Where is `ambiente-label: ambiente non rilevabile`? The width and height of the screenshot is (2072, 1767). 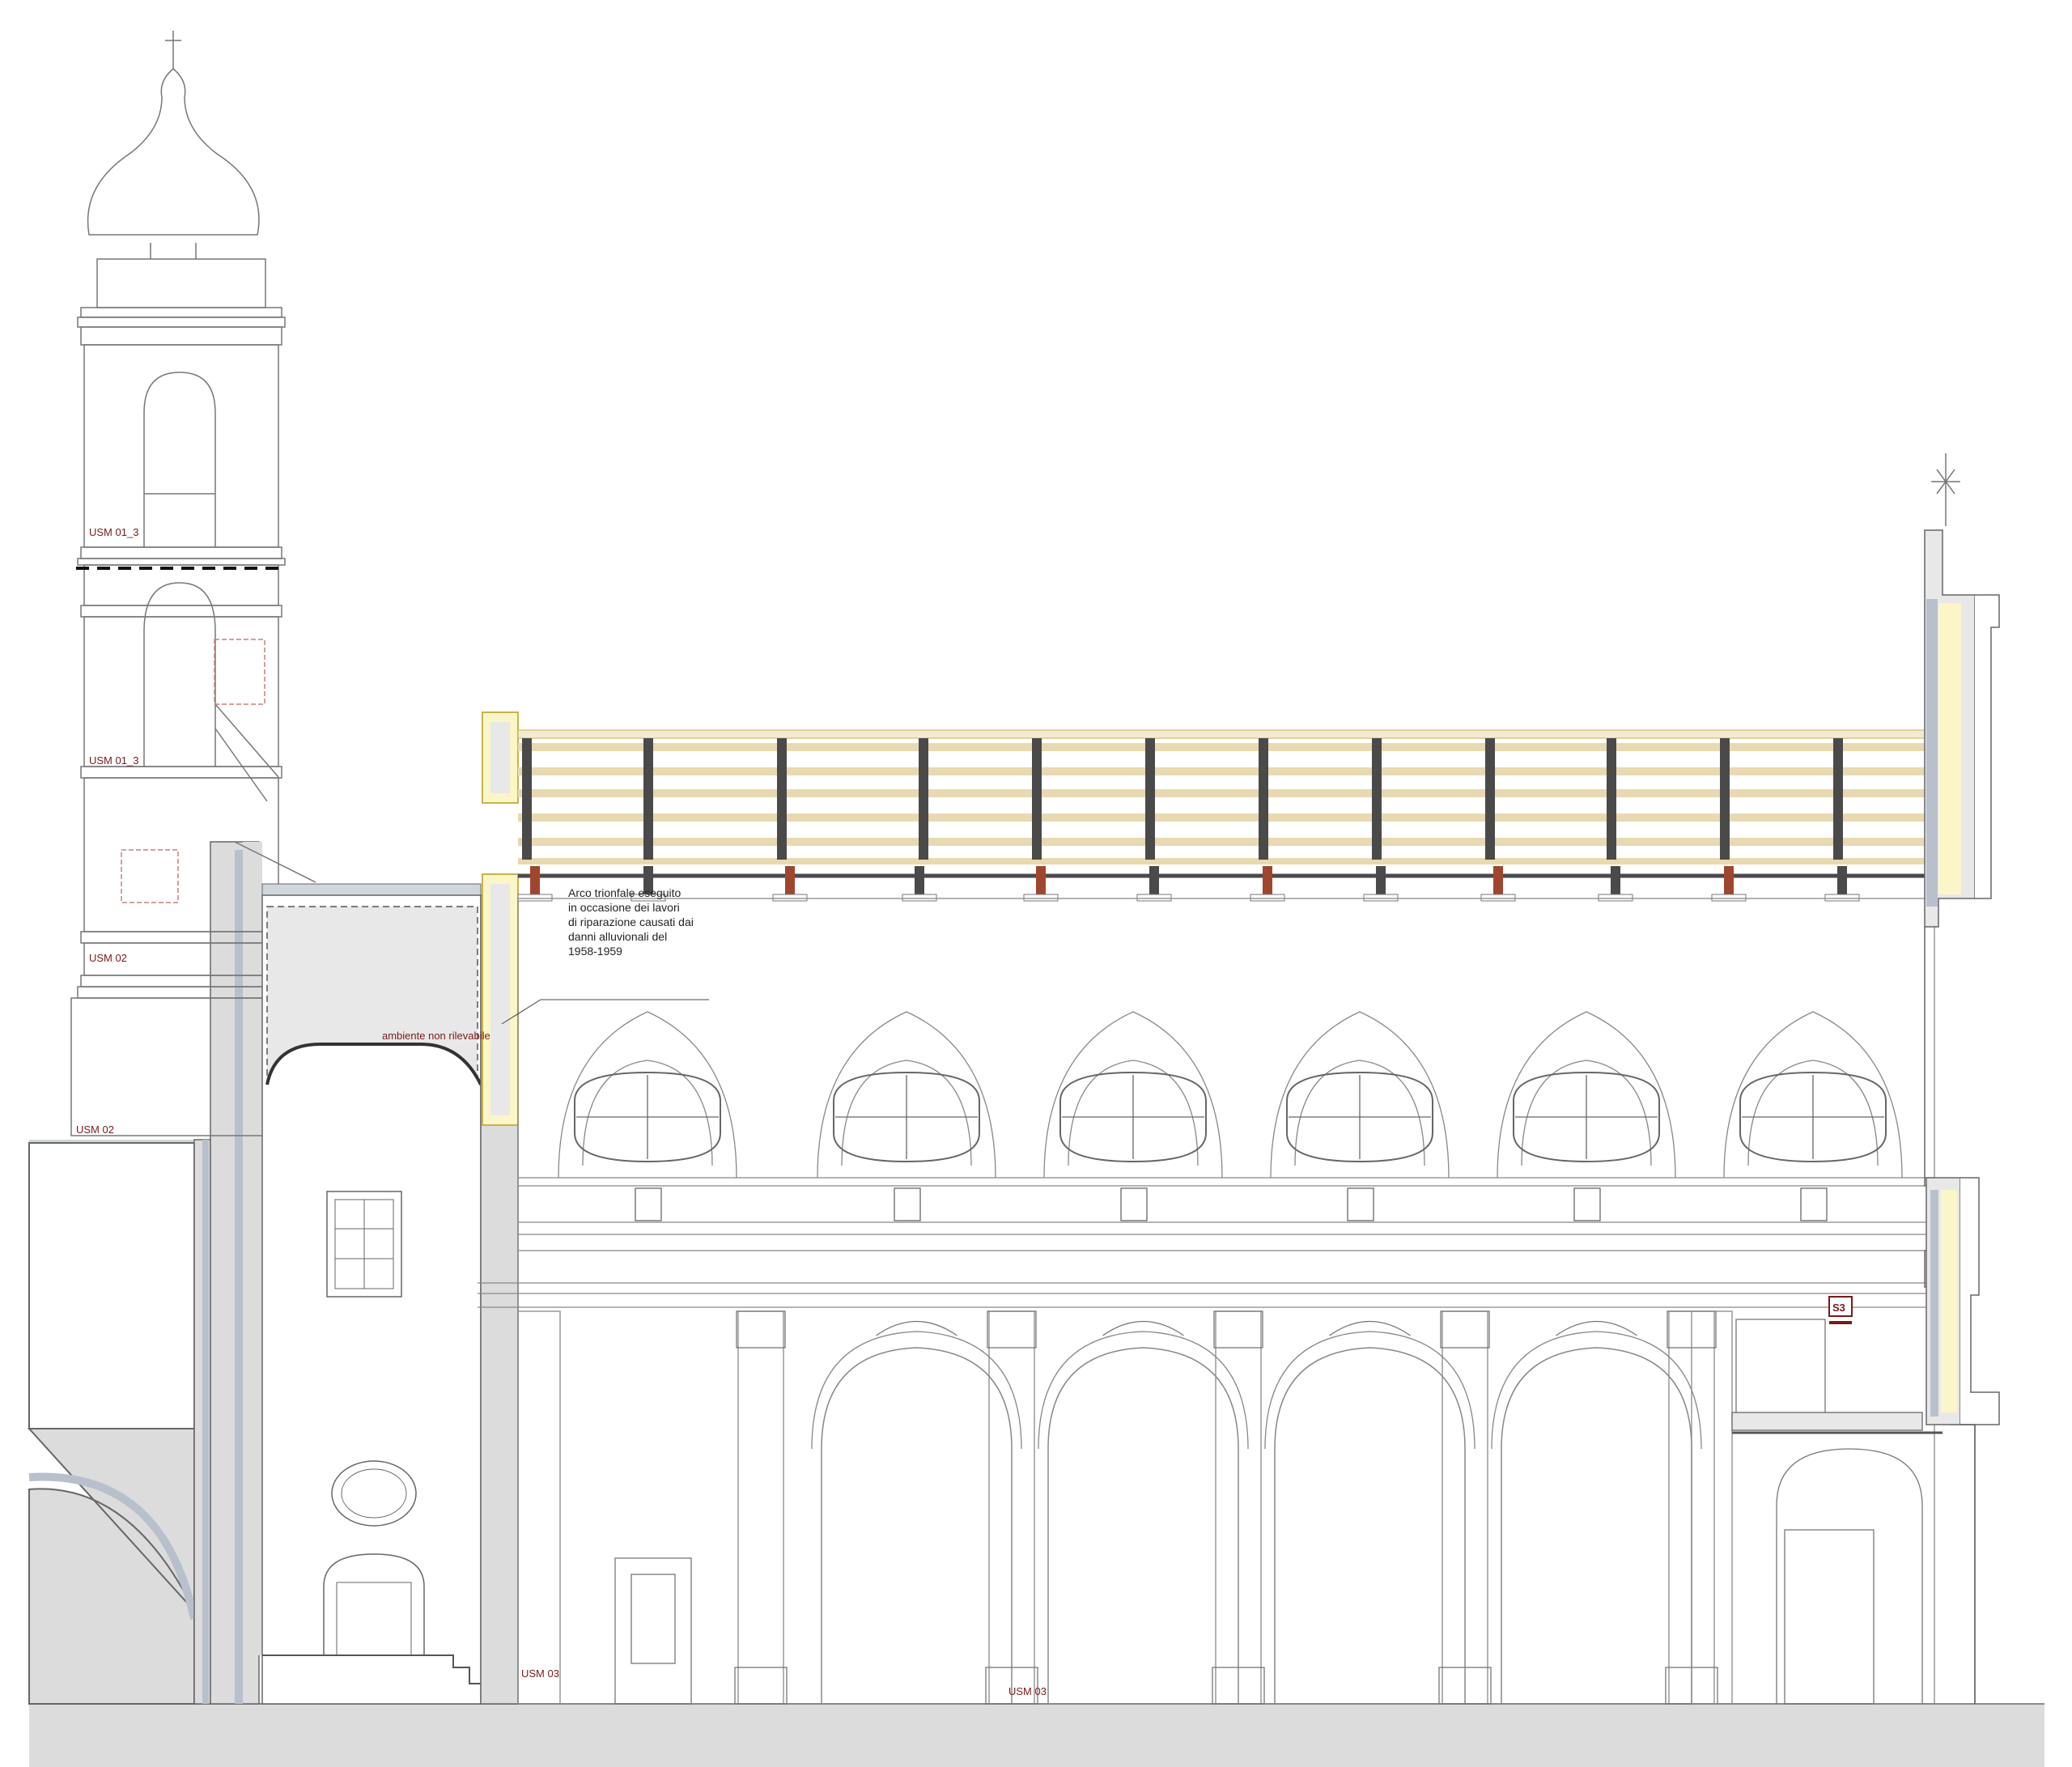 ambiente-label: ambiente non rilevabile is located at coordinates (436, 1036).